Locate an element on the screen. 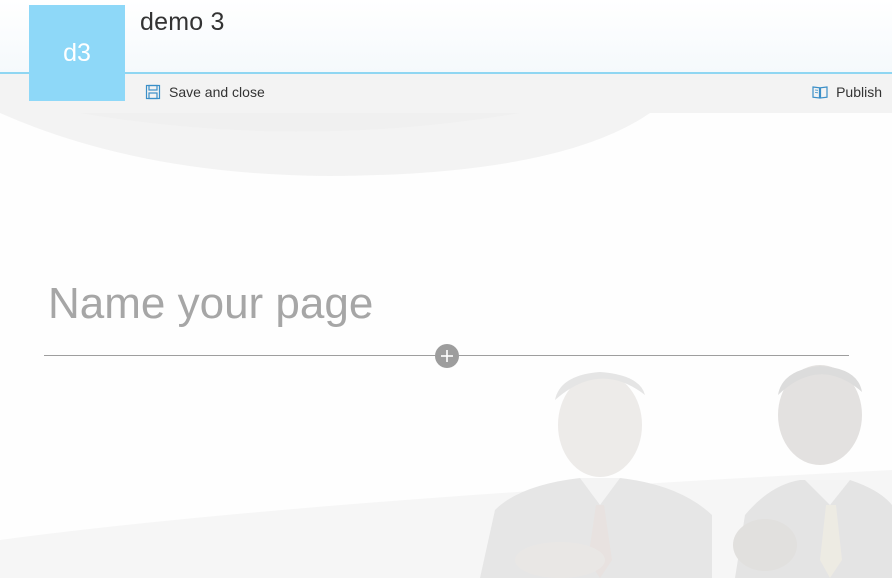 The width and height of the screenshot is (892, 578). save-and-close-button: Save and close is located at coordinates (205, 92).